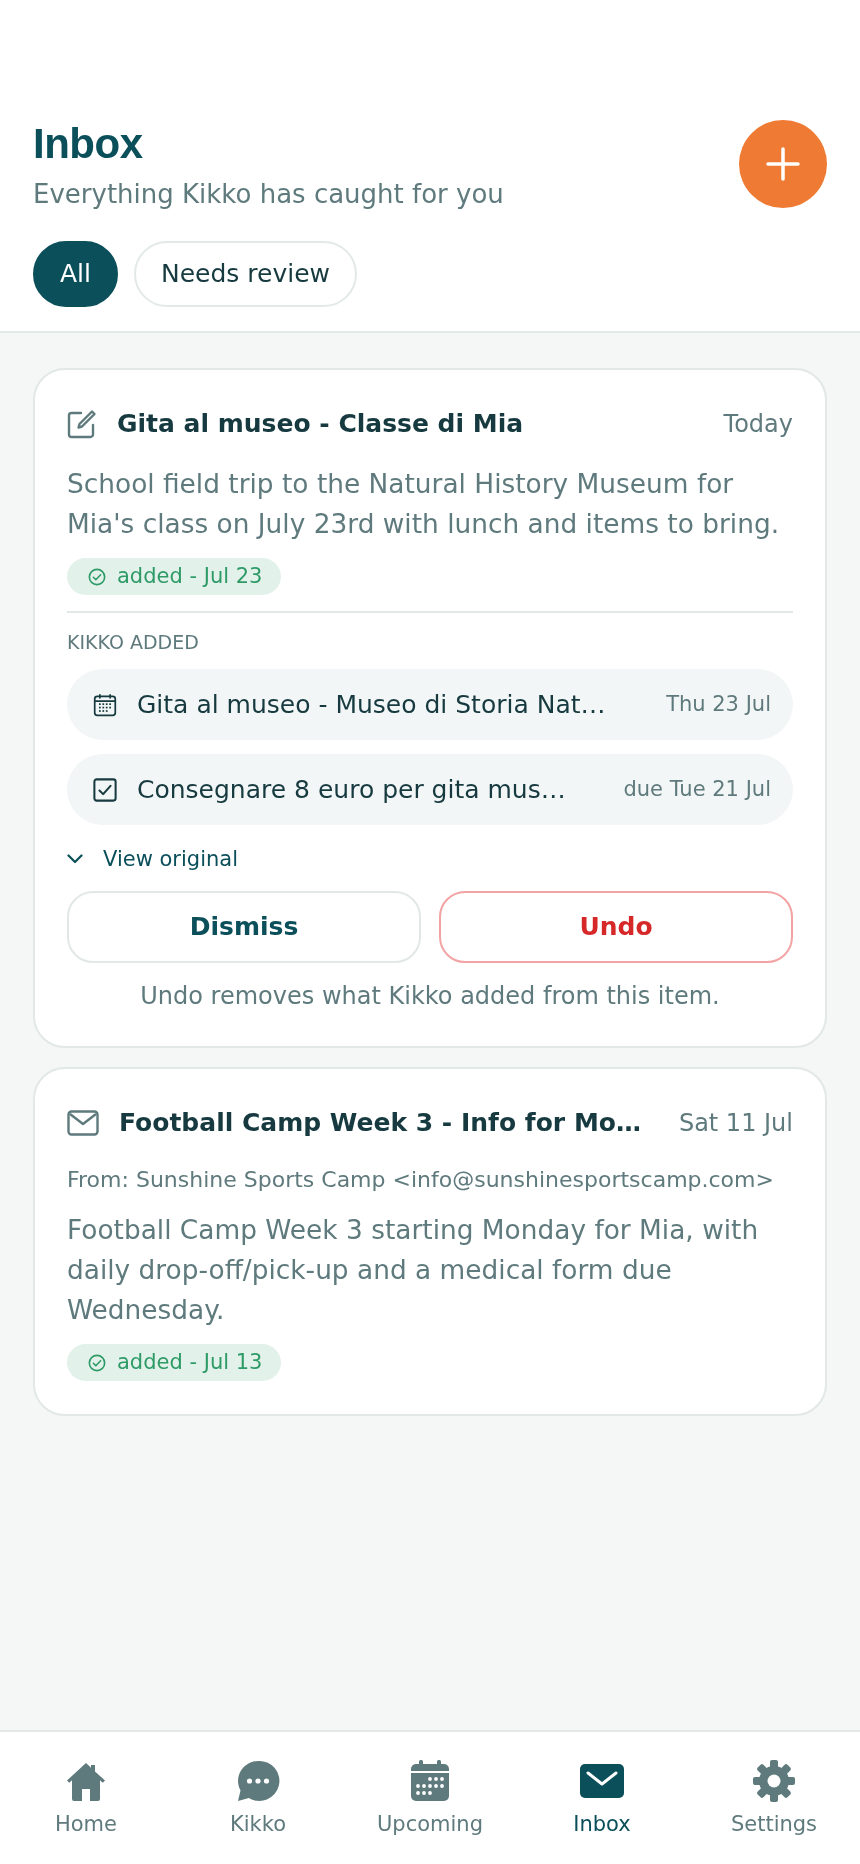 The image size is (860, 1864). I want to click on item-date: Sat 11 Jul, so click(735, 1123).